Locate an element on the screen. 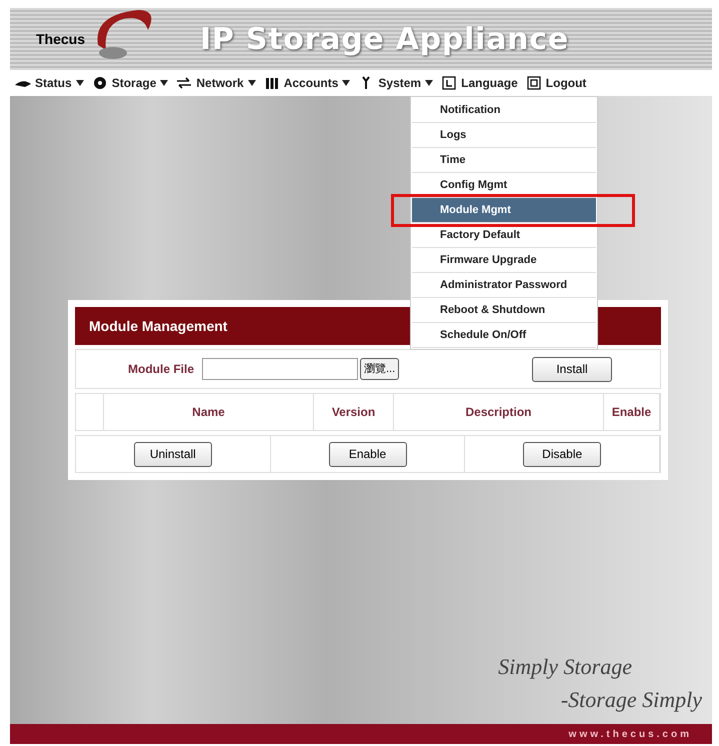  nav-menu-item: Status is located at coordinates (53, 83).